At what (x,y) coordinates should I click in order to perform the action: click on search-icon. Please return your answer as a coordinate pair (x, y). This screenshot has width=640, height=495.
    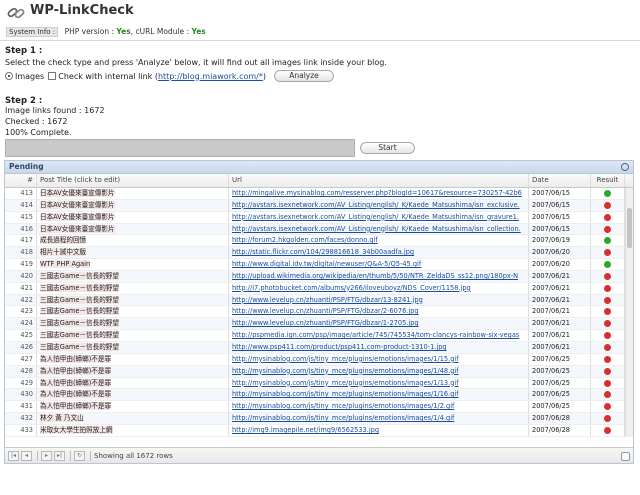
    Looking at the image, I should click on (625, 167).